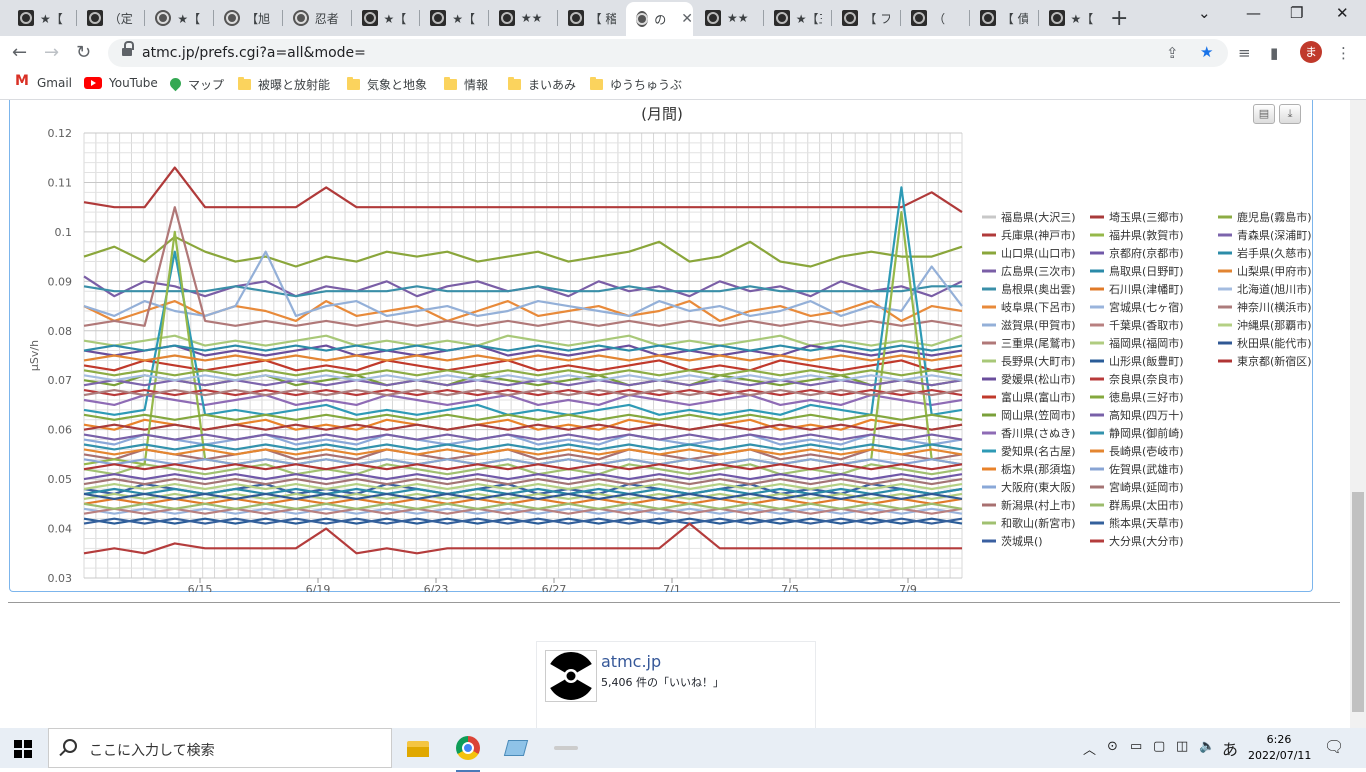 The height and width of the screenshot is (772, 1366). I want to click on scrollbar-thumb, so click(1358, 602).